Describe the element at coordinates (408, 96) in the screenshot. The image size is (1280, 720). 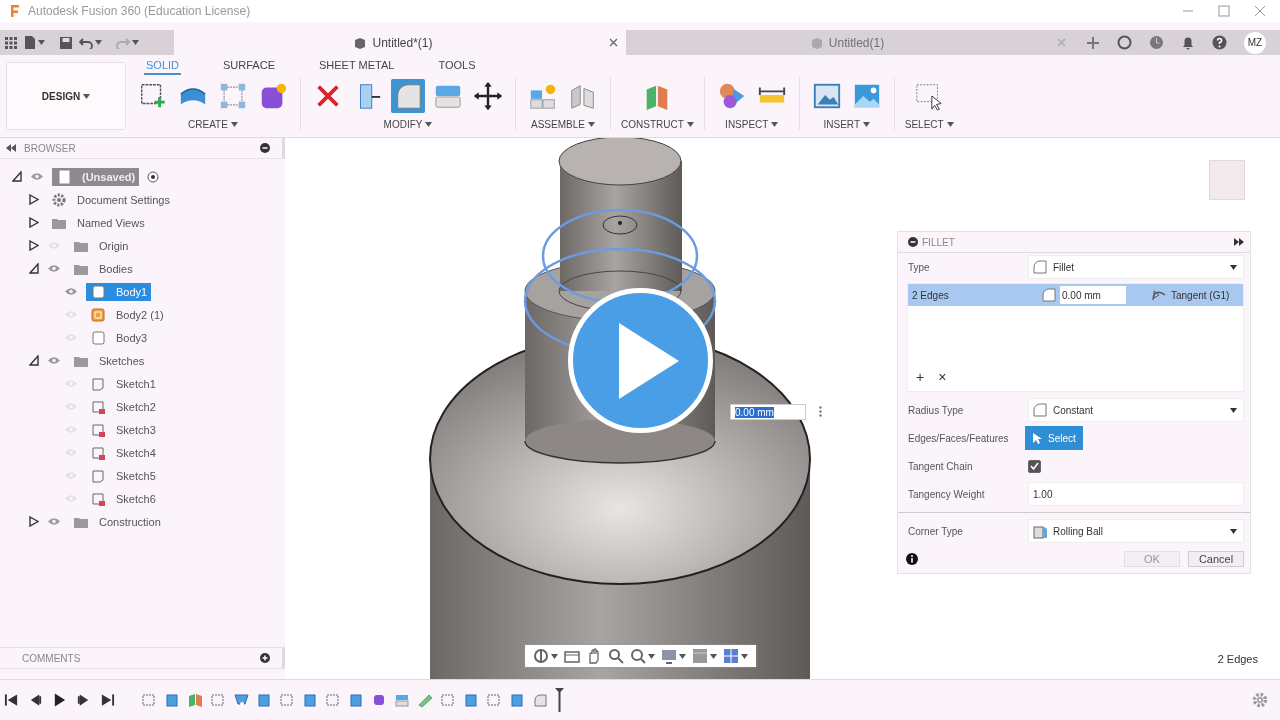
I see `fillet-tool-button` at that location.